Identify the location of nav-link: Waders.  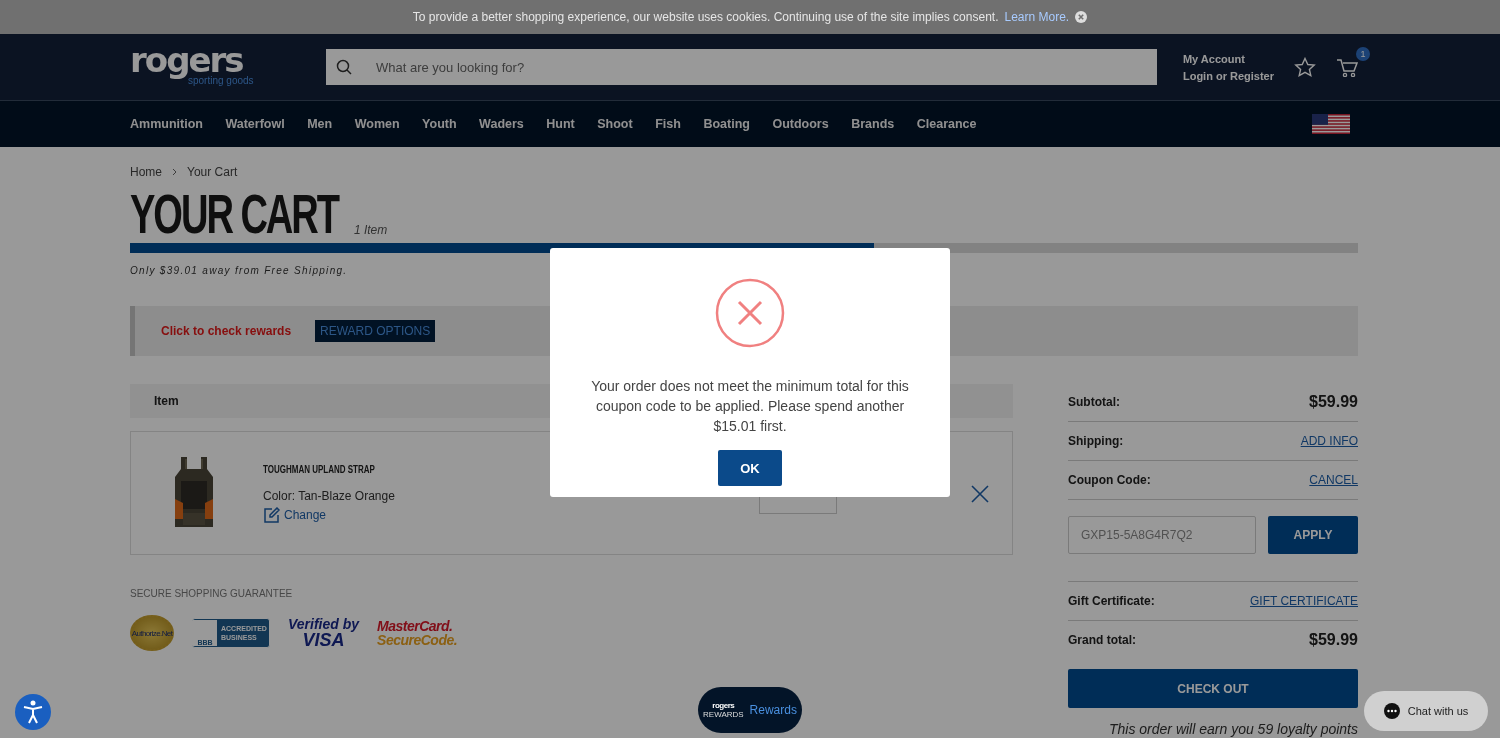
(501, 124).